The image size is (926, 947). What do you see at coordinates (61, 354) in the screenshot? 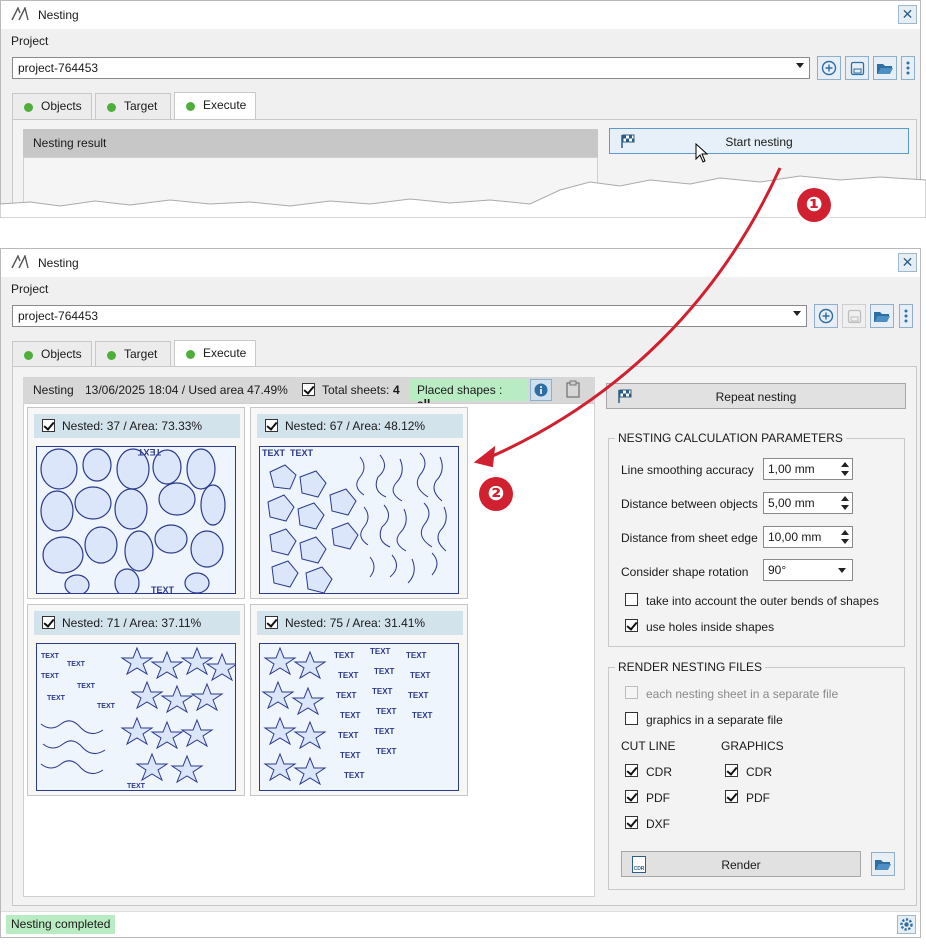
I see `tab-objects-label: Objects` at bounding box center [61, 354].